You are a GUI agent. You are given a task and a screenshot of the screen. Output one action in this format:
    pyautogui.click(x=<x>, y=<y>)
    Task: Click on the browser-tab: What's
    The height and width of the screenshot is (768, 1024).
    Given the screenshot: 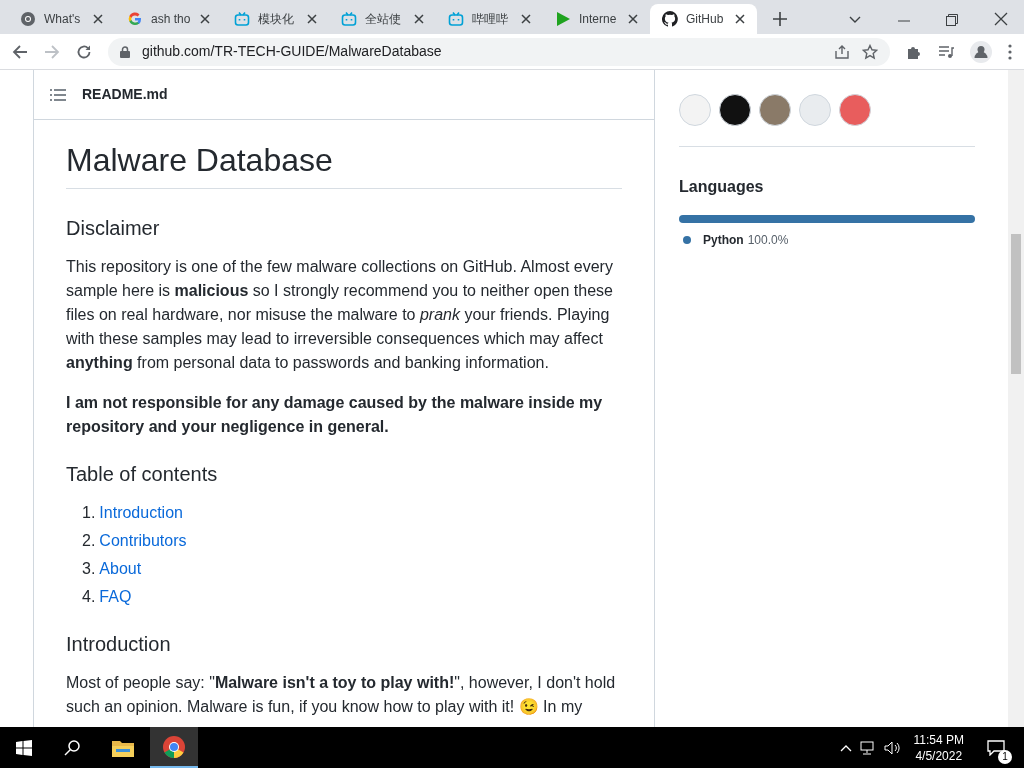 What is the action you would take?
    pyautogui.click(x=61, y=19)
    